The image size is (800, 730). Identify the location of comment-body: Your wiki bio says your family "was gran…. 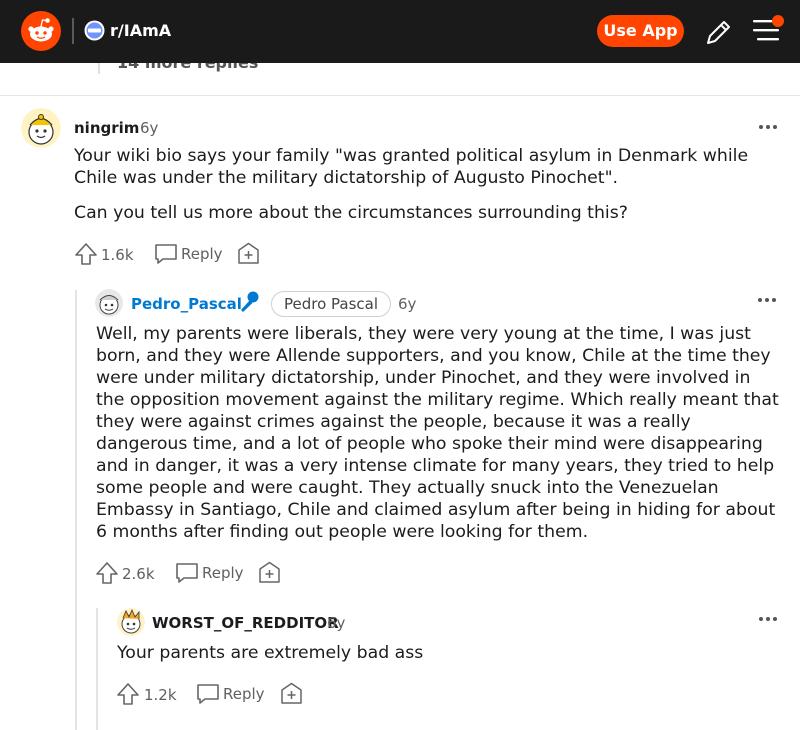
(411, 167).